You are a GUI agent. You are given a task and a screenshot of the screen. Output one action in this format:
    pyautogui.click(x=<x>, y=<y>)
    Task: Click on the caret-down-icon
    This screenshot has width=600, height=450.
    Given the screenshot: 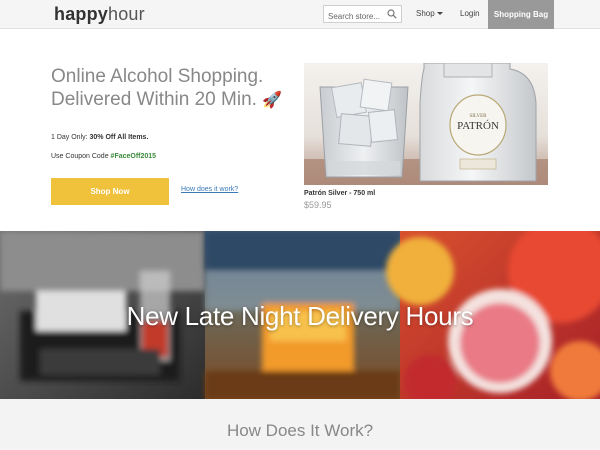 What is the action you would take?
    pyautogui.click(x=439, y=14)
    